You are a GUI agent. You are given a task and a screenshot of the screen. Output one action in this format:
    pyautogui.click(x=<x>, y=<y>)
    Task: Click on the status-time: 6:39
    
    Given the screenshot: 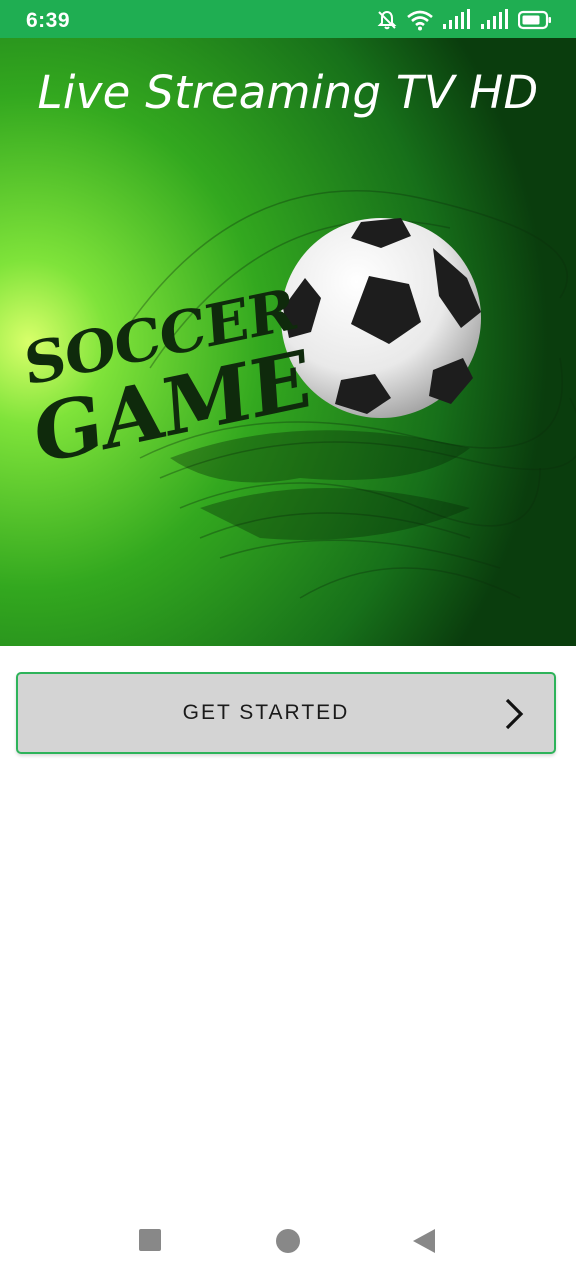 What is the action you would take?
    pyautogui.click(x=48, y=20)
    